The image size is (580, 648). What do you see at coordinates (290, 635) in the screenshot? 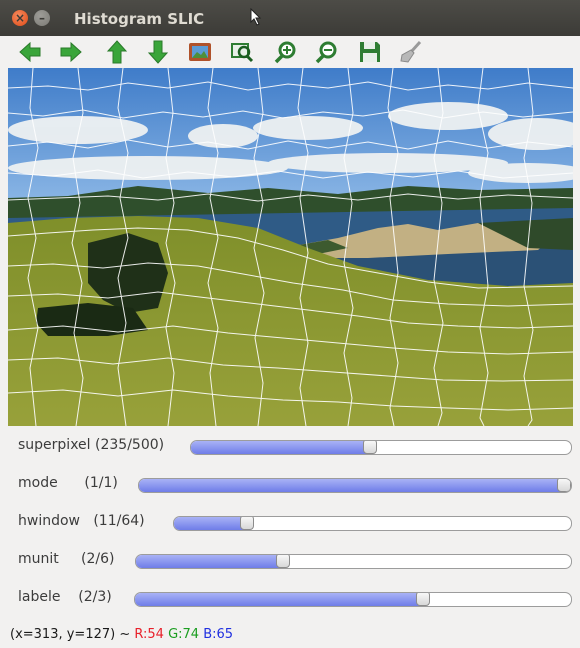
I see `status-bar: (x=313, y=127) ~ R:54 G:74 B:65` at bounding box center [290, 635].